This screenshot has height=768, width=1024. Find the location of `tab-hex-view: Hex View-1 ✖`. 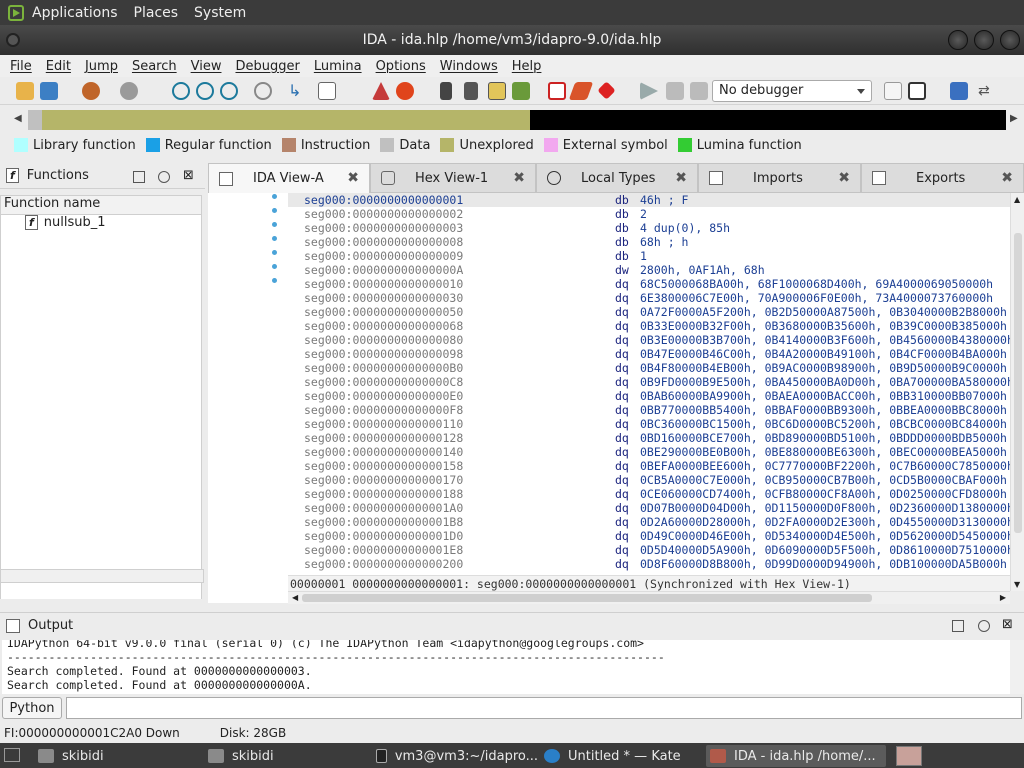

tab-hex-view: Hex View-1 ✖ is located at coordinates (453, 178).